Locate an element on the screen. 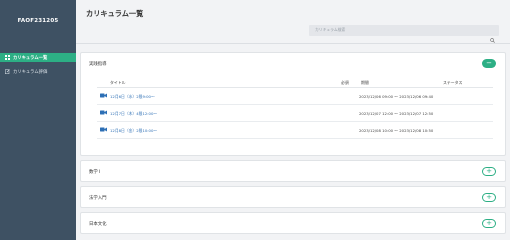 Image resolution: width=510 pixels, height=240 pixels. lesson-period: 2023/12/06 09:00 ～ 2023/12/06 09:40 is located at coordinates (396, 96).